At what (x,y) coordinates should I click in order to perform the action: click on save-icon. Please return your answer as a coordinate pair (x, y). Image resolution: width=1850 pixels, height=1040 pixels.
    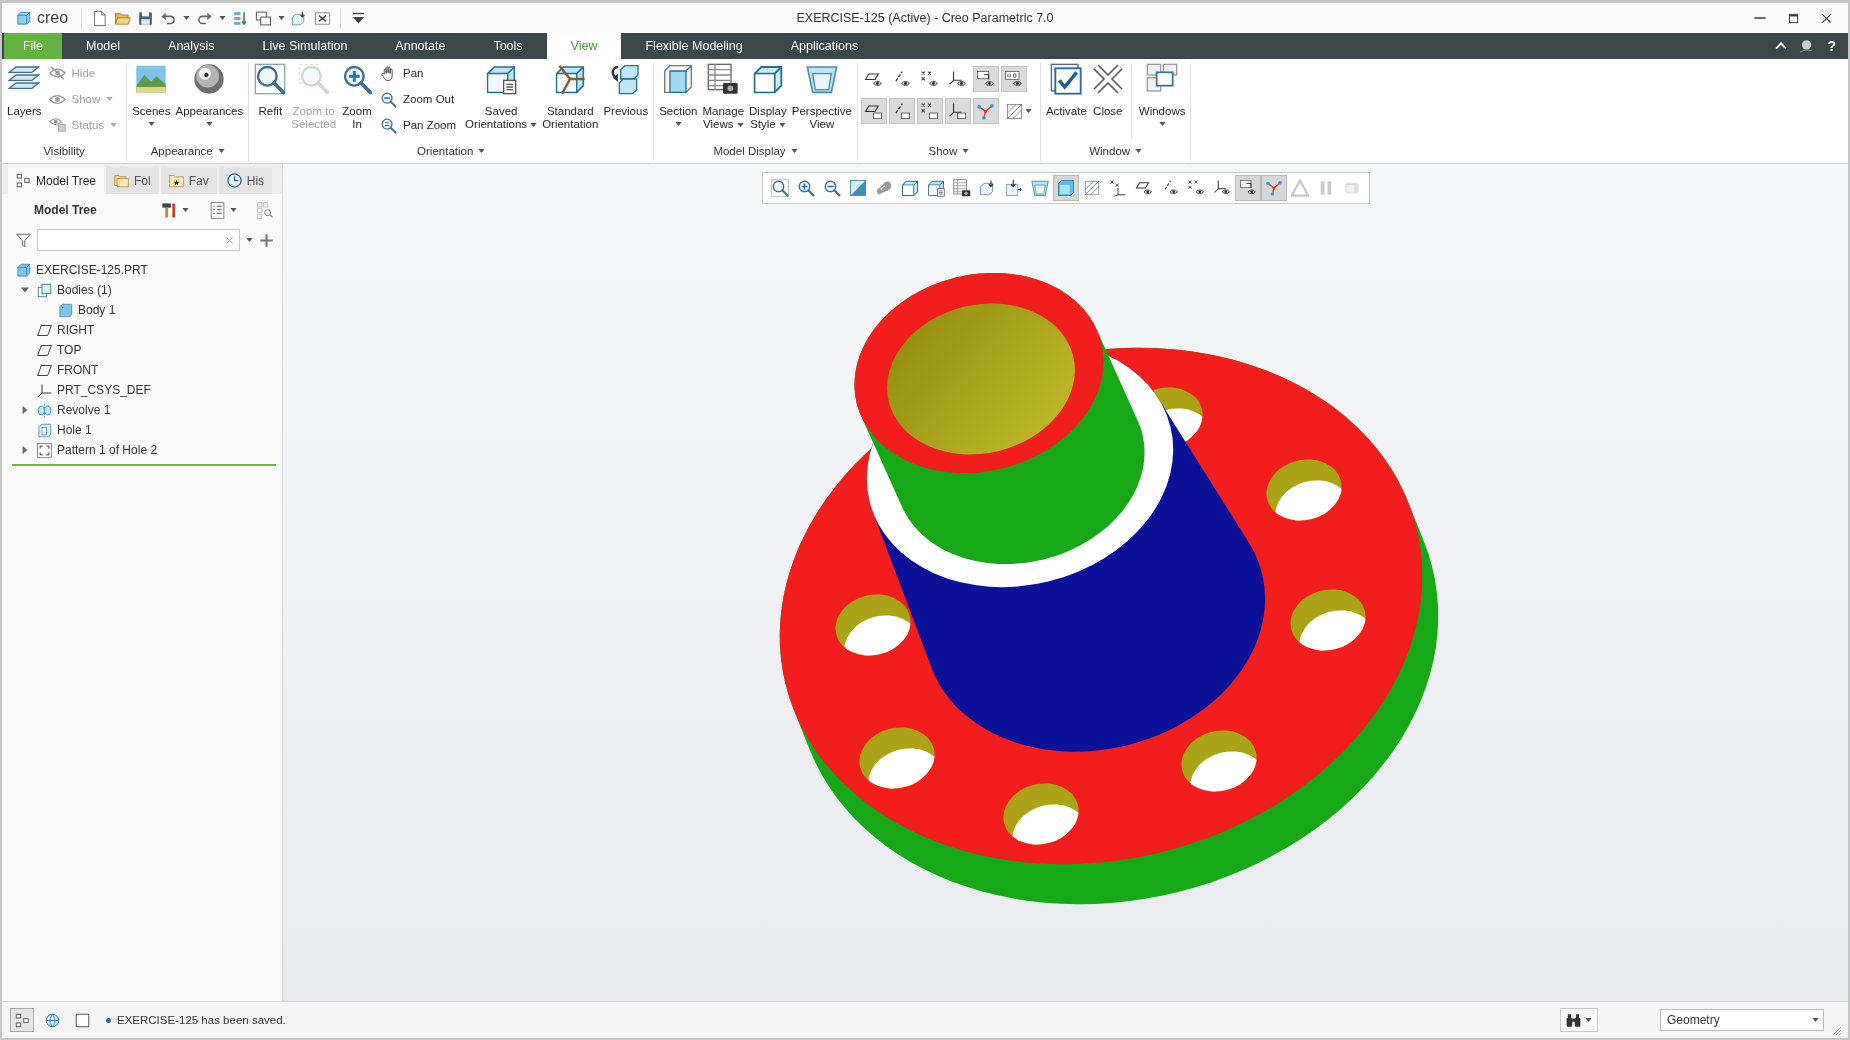
    Looking at the image, I should click on (146, 18).